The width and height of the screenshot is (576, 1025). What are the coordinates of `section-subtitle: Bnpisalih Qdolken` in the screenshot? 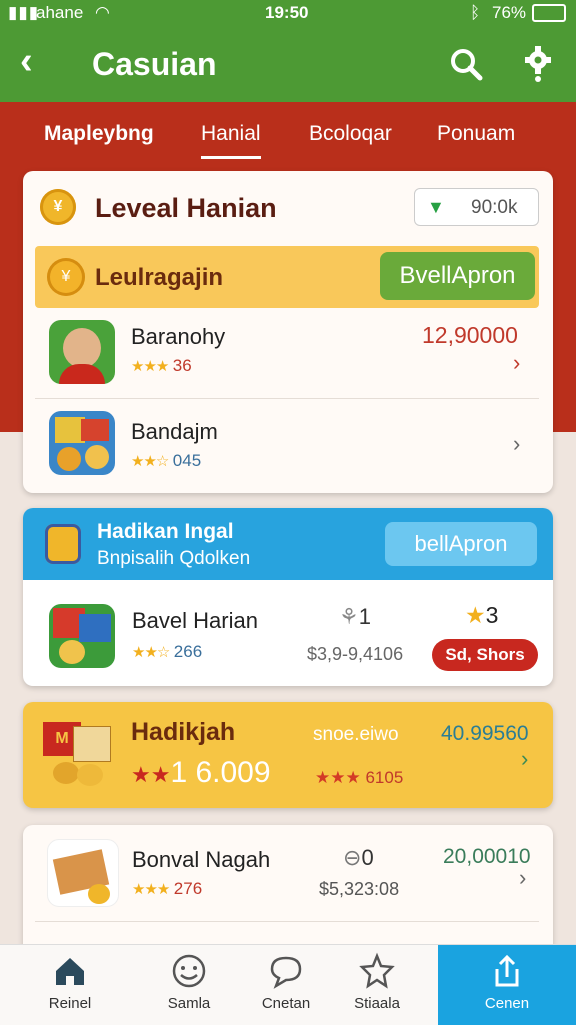 It's located at (174, 558).